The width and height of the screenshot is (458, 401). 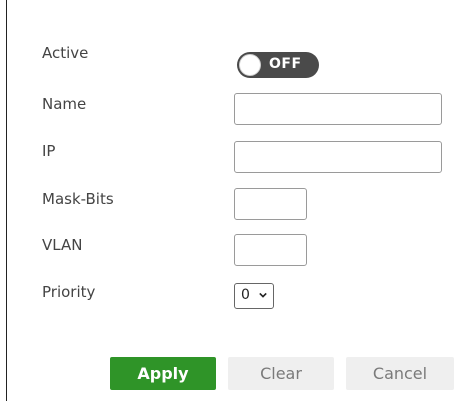 What do you see at coordinates (400, 373) in the screenshot?
I see `cancel-button: Cancel` at bounding box center [400, 373].